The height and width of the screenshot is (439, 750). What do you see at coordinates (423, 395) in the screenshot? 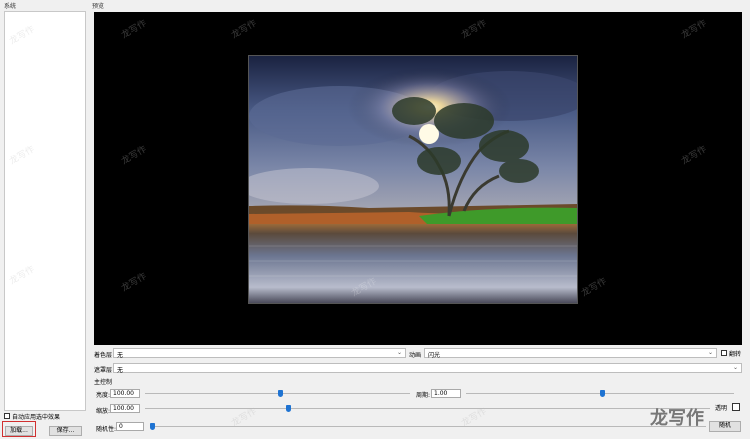
I see `period-label: 周期:` at bounding box center [423, 395].